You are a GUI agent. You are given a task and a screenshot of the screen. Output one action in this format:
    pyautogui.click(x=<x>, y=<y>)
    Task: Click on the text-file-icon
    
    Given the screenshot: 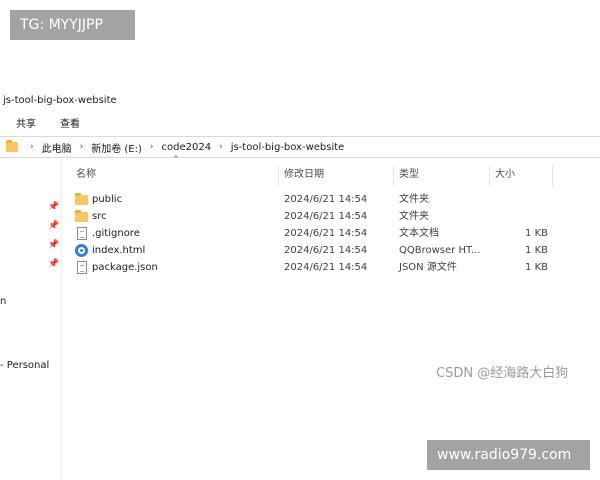 What is the action you would take?
    pyautogui.click(x=82, y=233)
    